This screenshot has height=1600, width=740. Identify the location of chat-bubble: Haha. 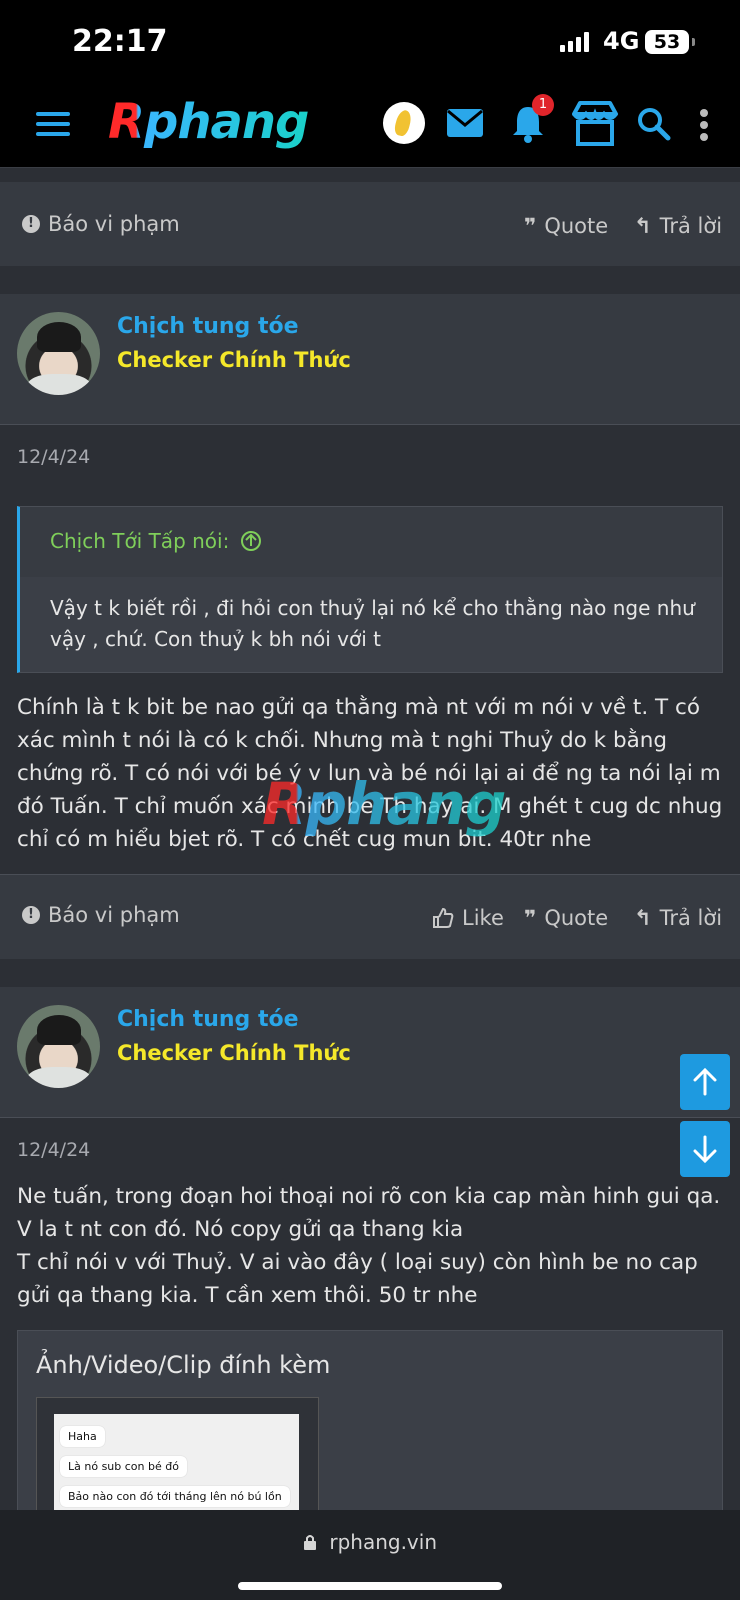
(82, 1436).